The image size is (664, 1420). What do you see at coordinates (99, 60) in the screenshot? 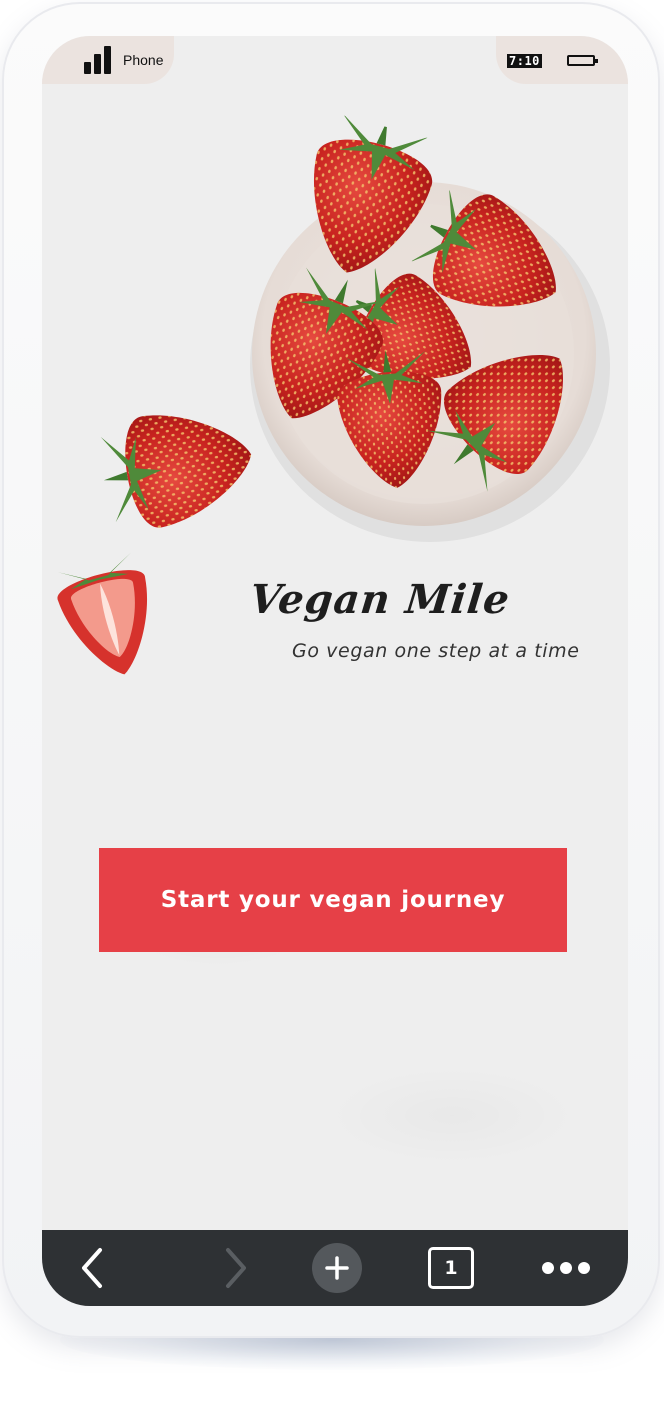
I see `signal-icon` at bounding box center [99, 60].